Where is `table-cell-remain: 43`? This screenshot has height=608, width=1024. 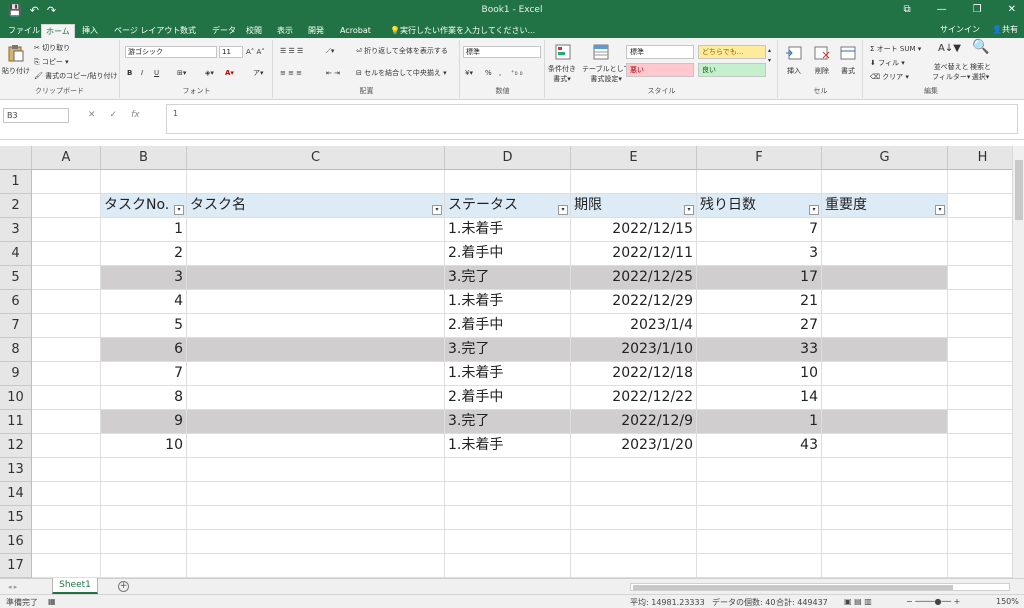
table-cell-remain: 43 is located at coordinates (759, 446).